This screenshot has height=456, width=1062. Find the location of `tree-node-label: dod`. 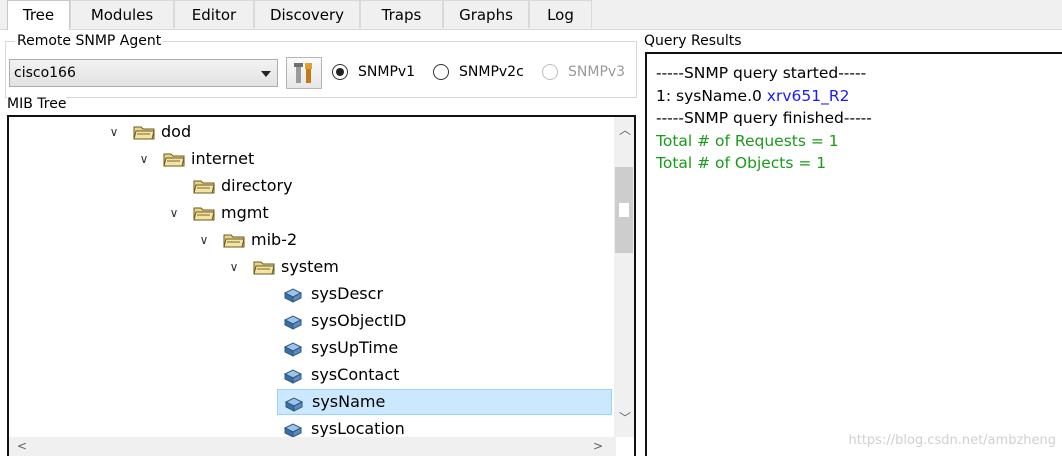

tree-node-label: dod is located at coordinates (176, 131).